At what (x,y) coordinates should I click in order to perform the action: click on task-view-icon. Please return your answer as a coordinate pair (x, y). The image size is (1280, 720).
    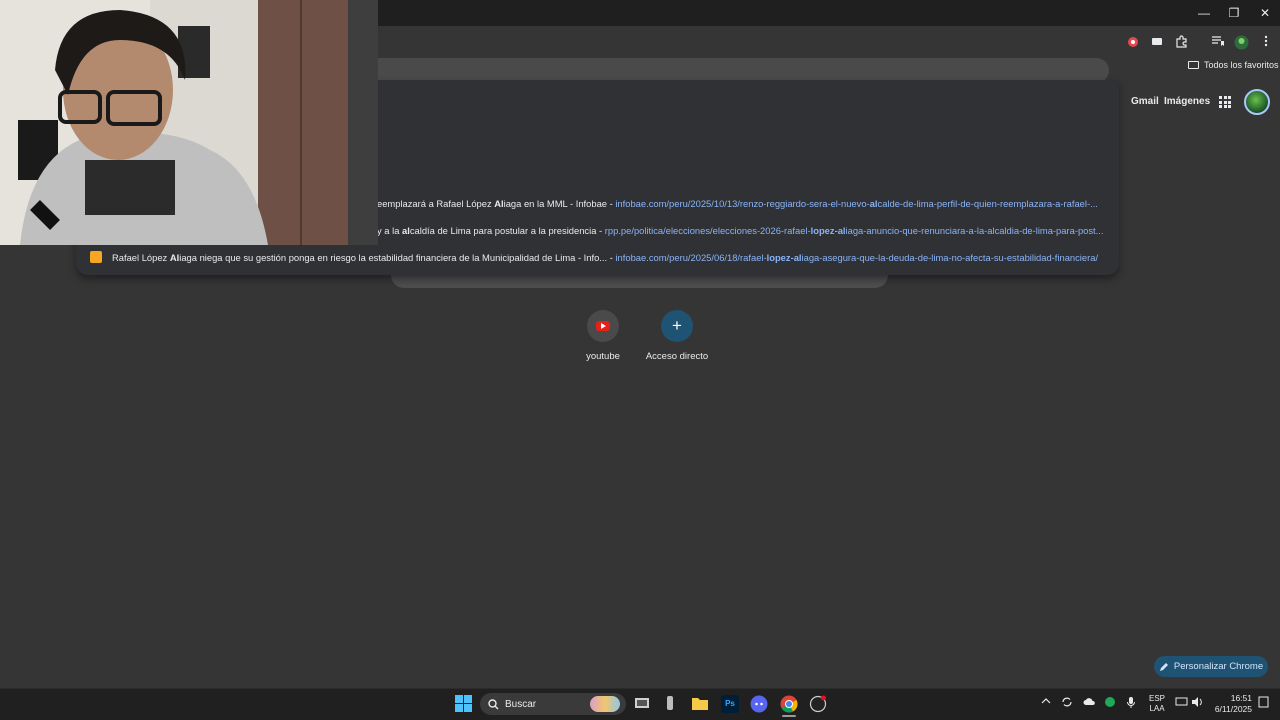
    Looking at the image, I should click on (643, 704).